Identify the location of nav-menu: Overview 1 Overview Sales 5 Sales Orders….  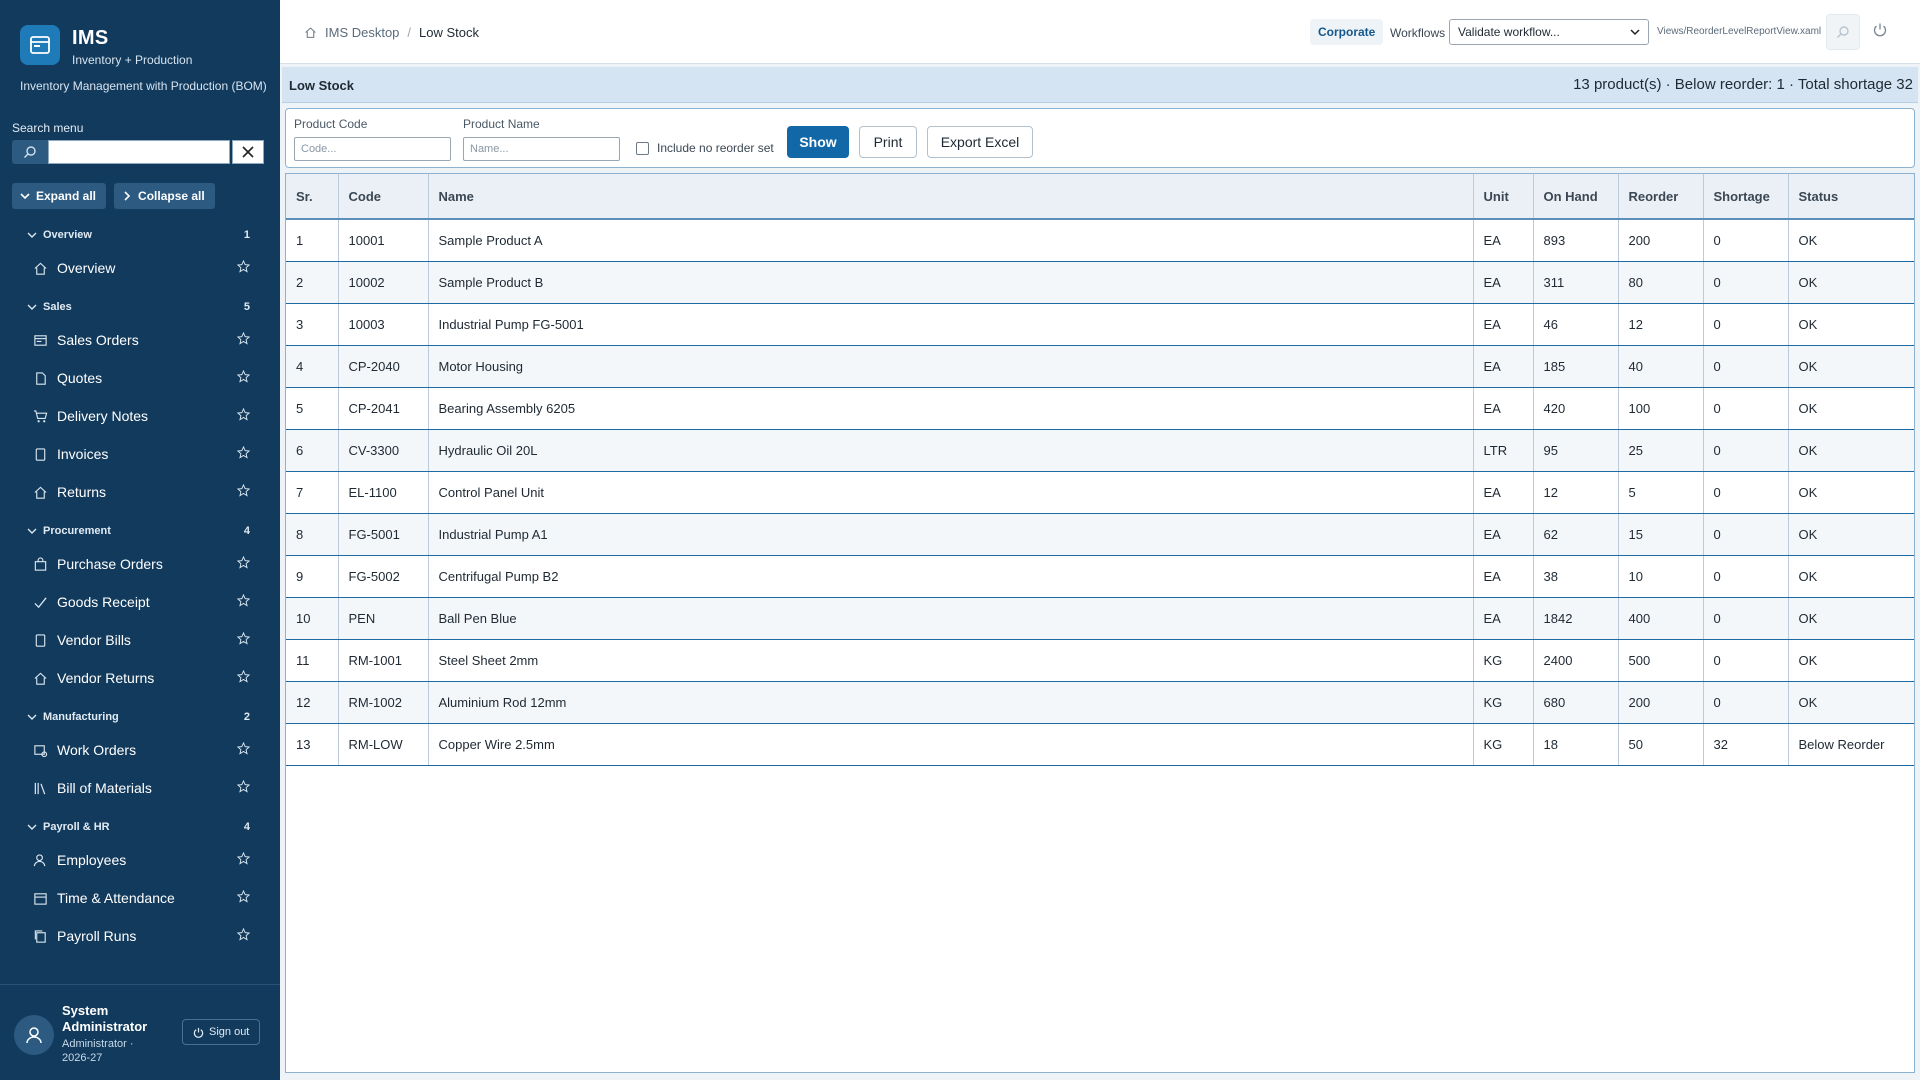
(140, 588).